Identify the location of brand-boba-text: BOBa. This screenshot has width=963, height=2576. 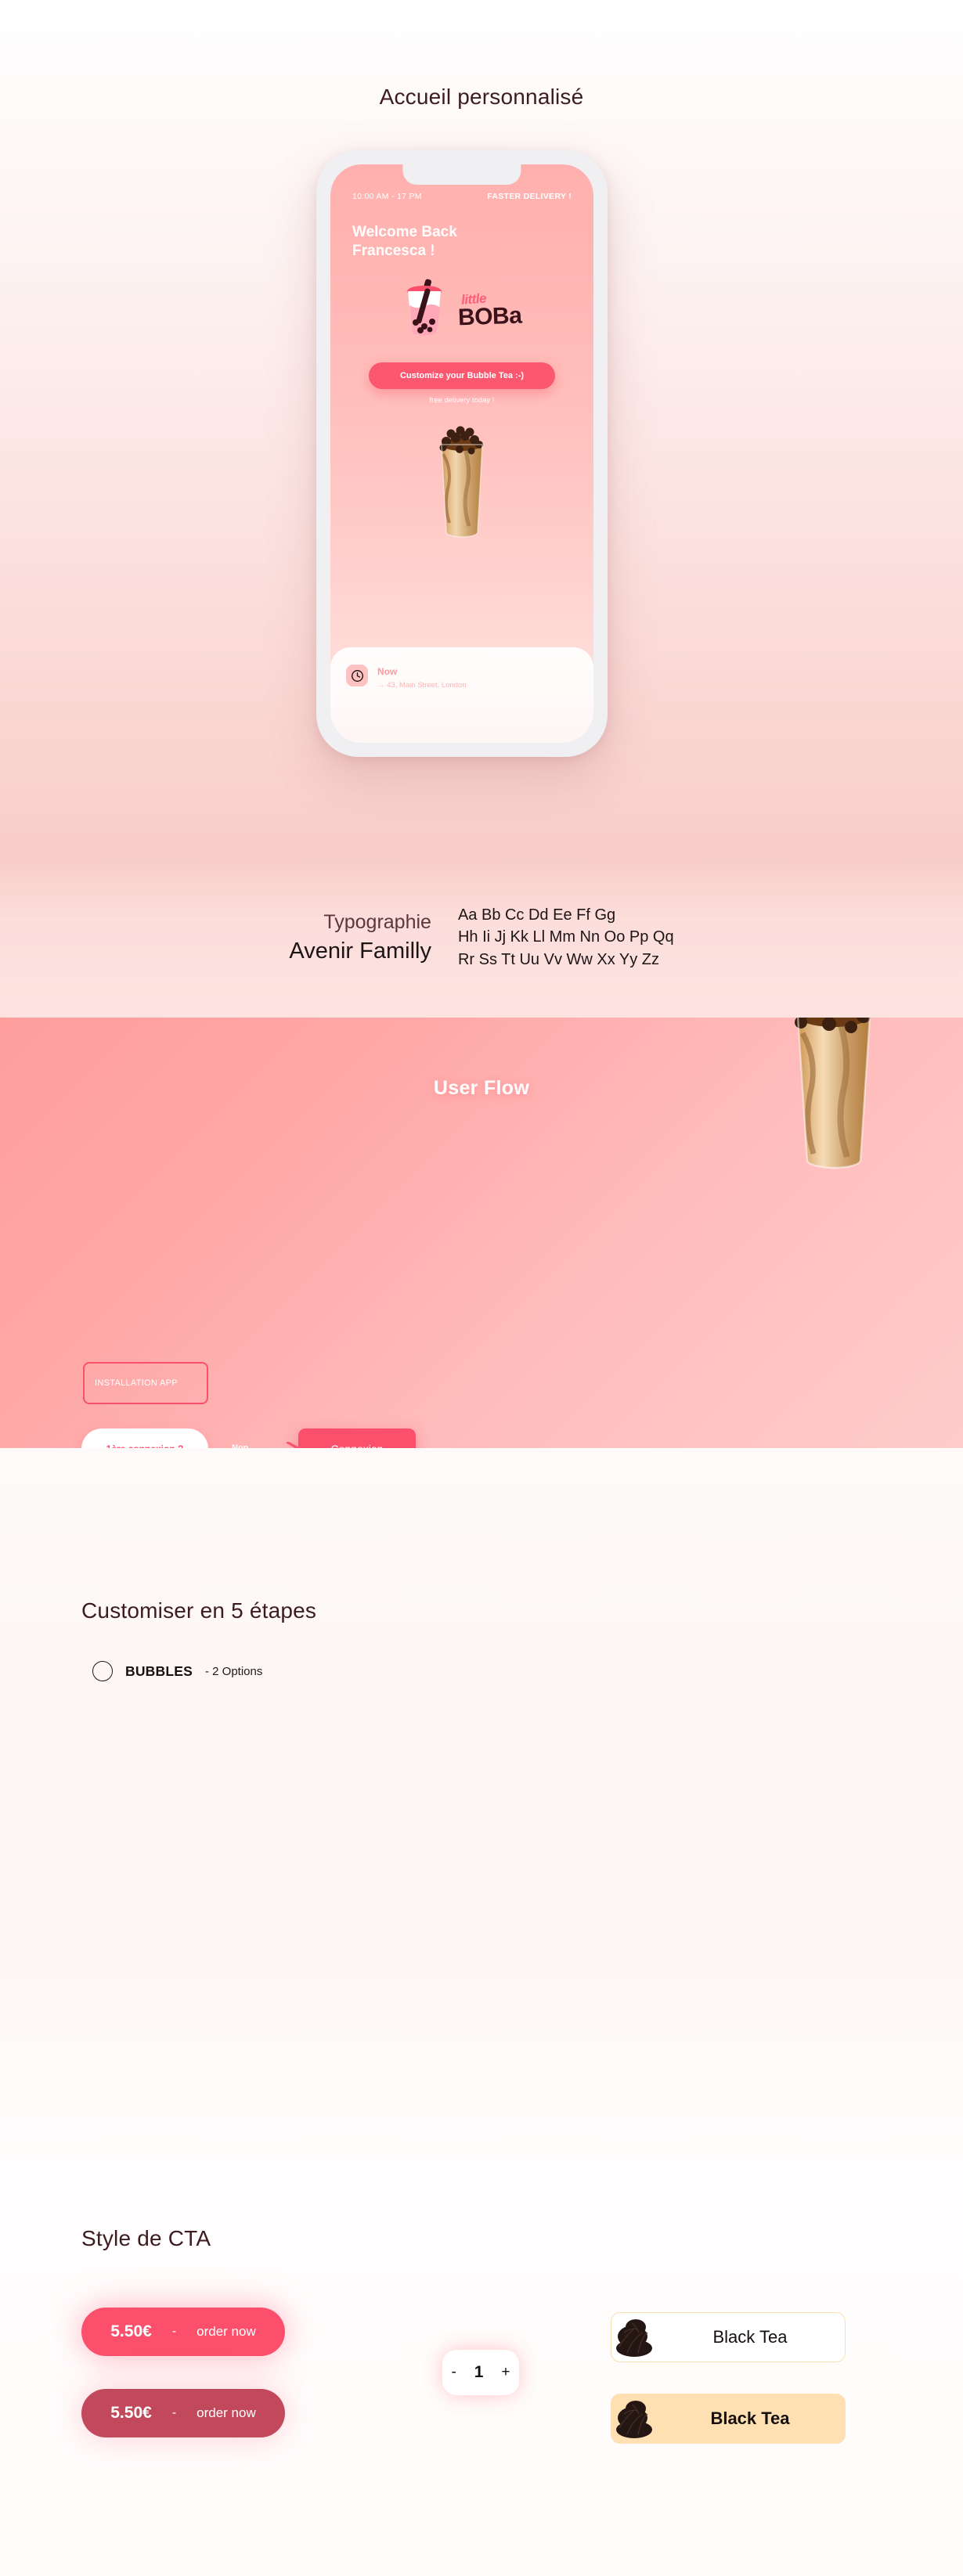
(490, 316).